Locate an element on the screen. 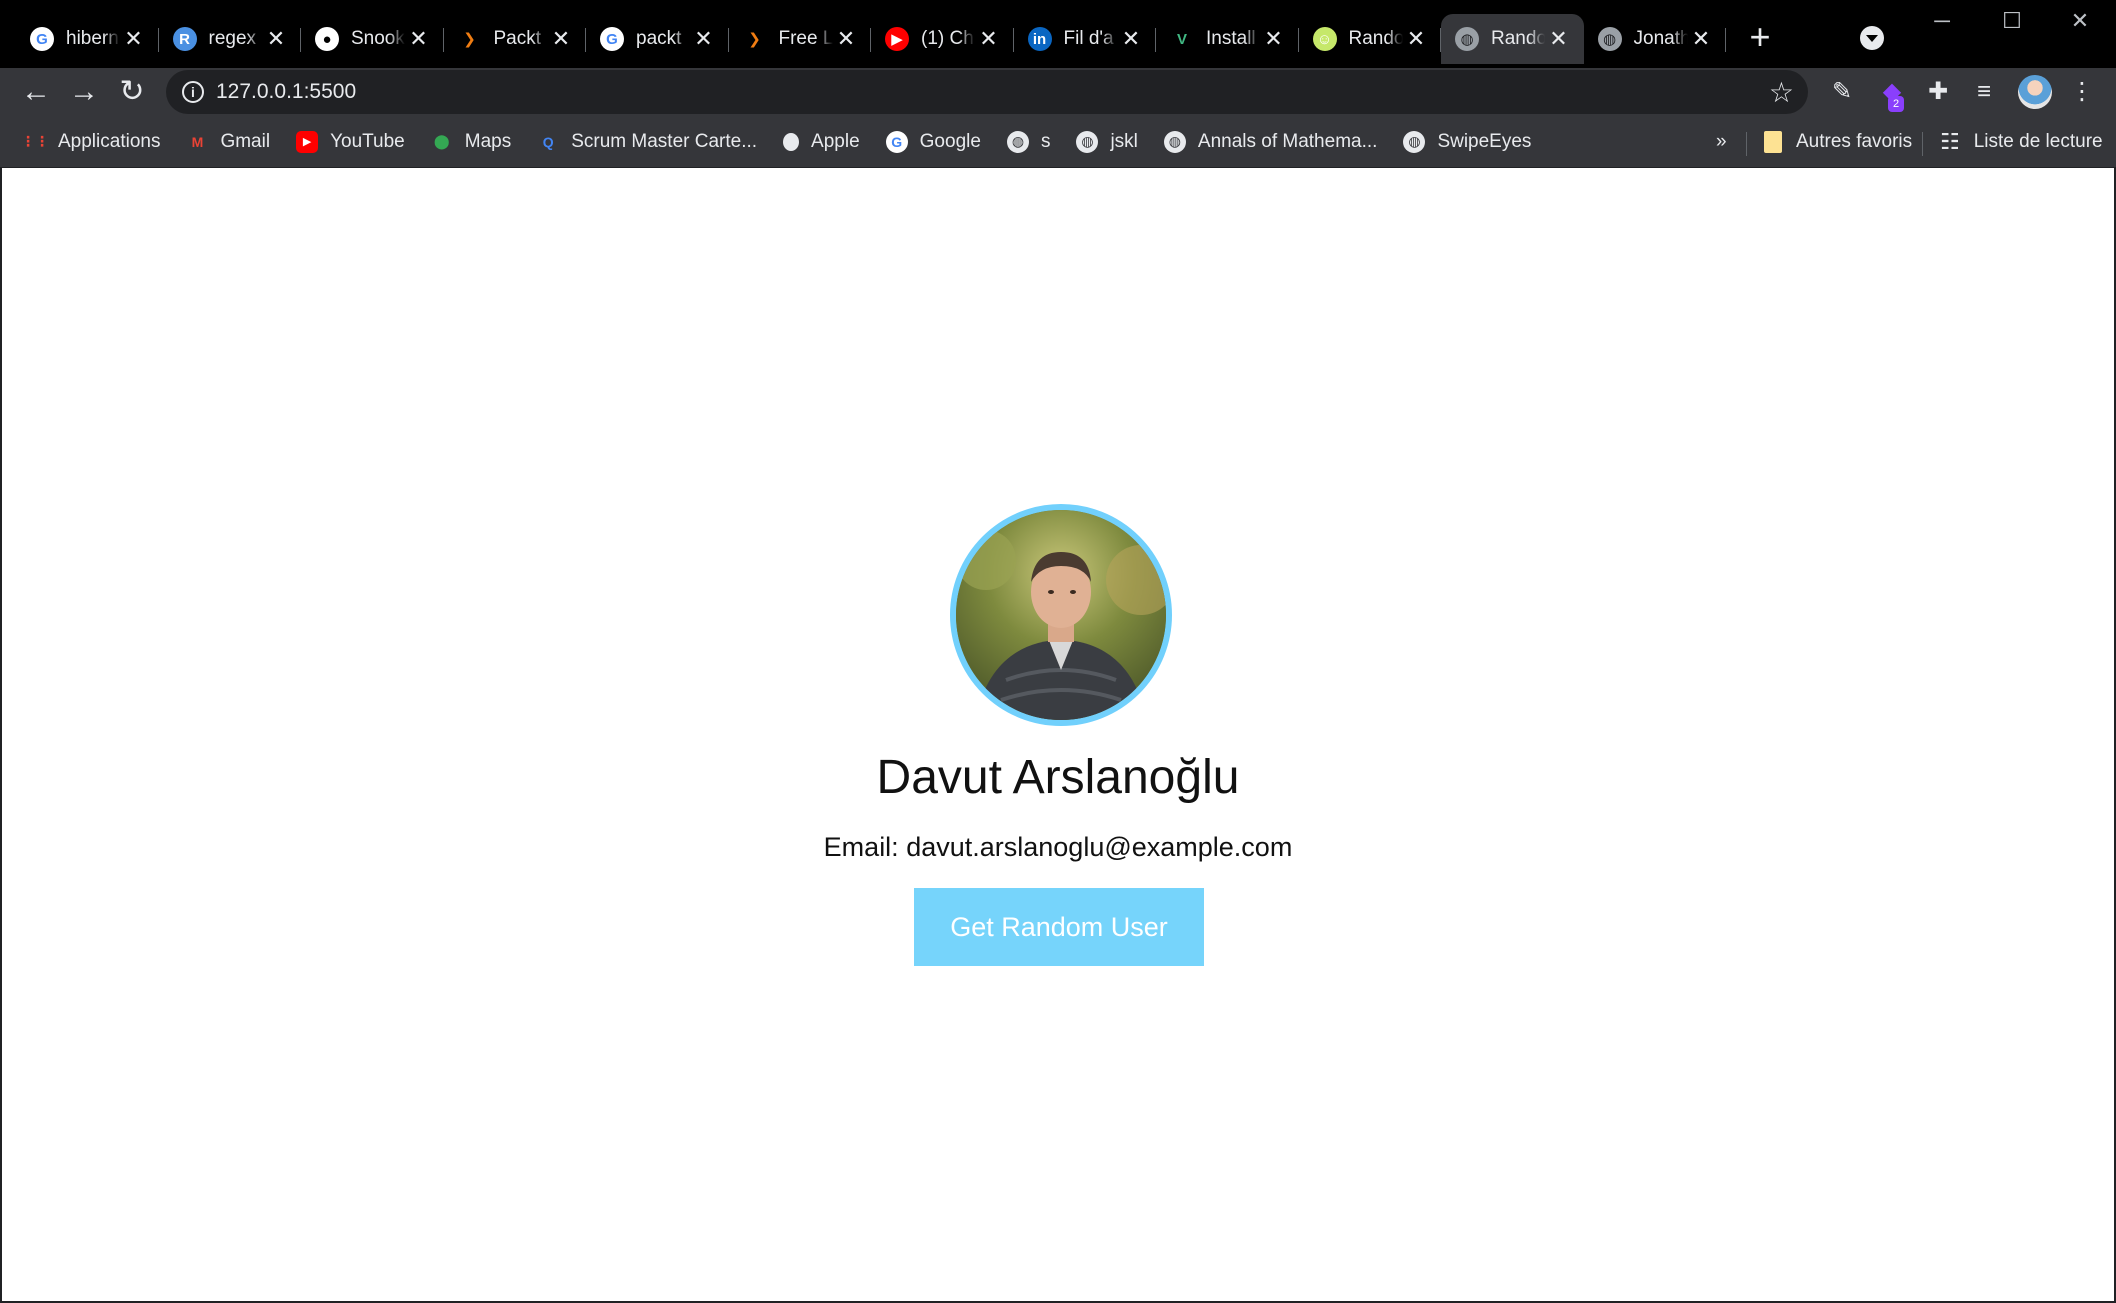 The width and height of the screenshot is (2116, 1303). user-name: Davut Arslanoğlu is located at coordinates (1058, 777).